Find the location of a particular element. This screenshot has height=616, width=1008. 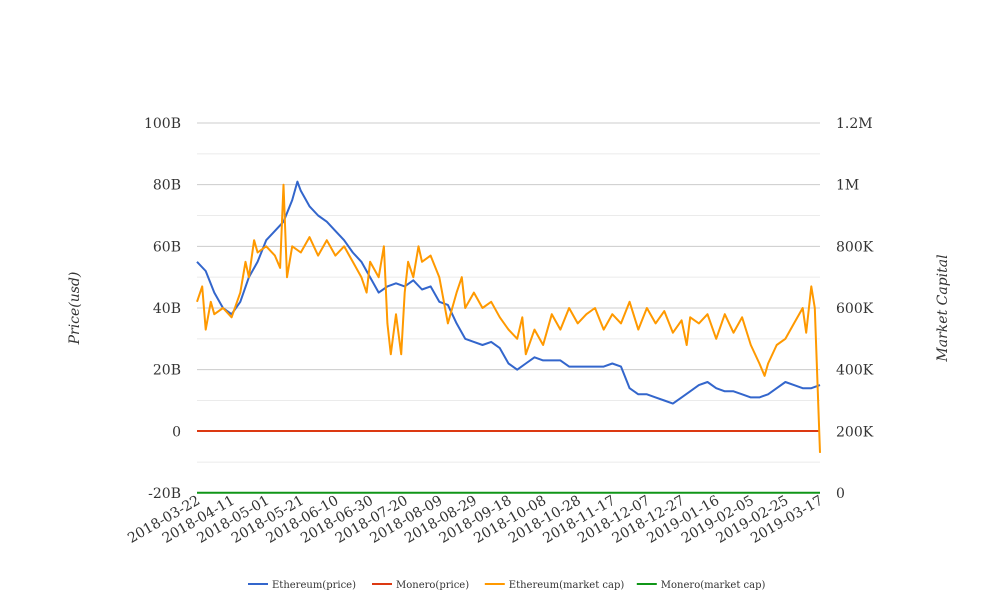

y2-tick-label: 200K is located at coordinates (855, 432).